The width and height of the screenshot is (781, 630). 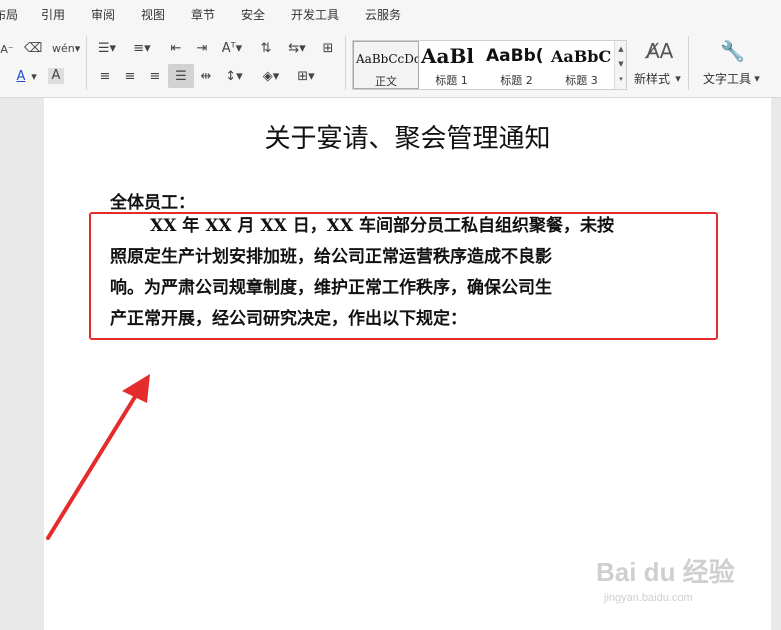 What do you see at coordinates (665, 572) in the screenshot?
I see `watermark-logo: Bai du 经验` at bounding box center [665, 572].